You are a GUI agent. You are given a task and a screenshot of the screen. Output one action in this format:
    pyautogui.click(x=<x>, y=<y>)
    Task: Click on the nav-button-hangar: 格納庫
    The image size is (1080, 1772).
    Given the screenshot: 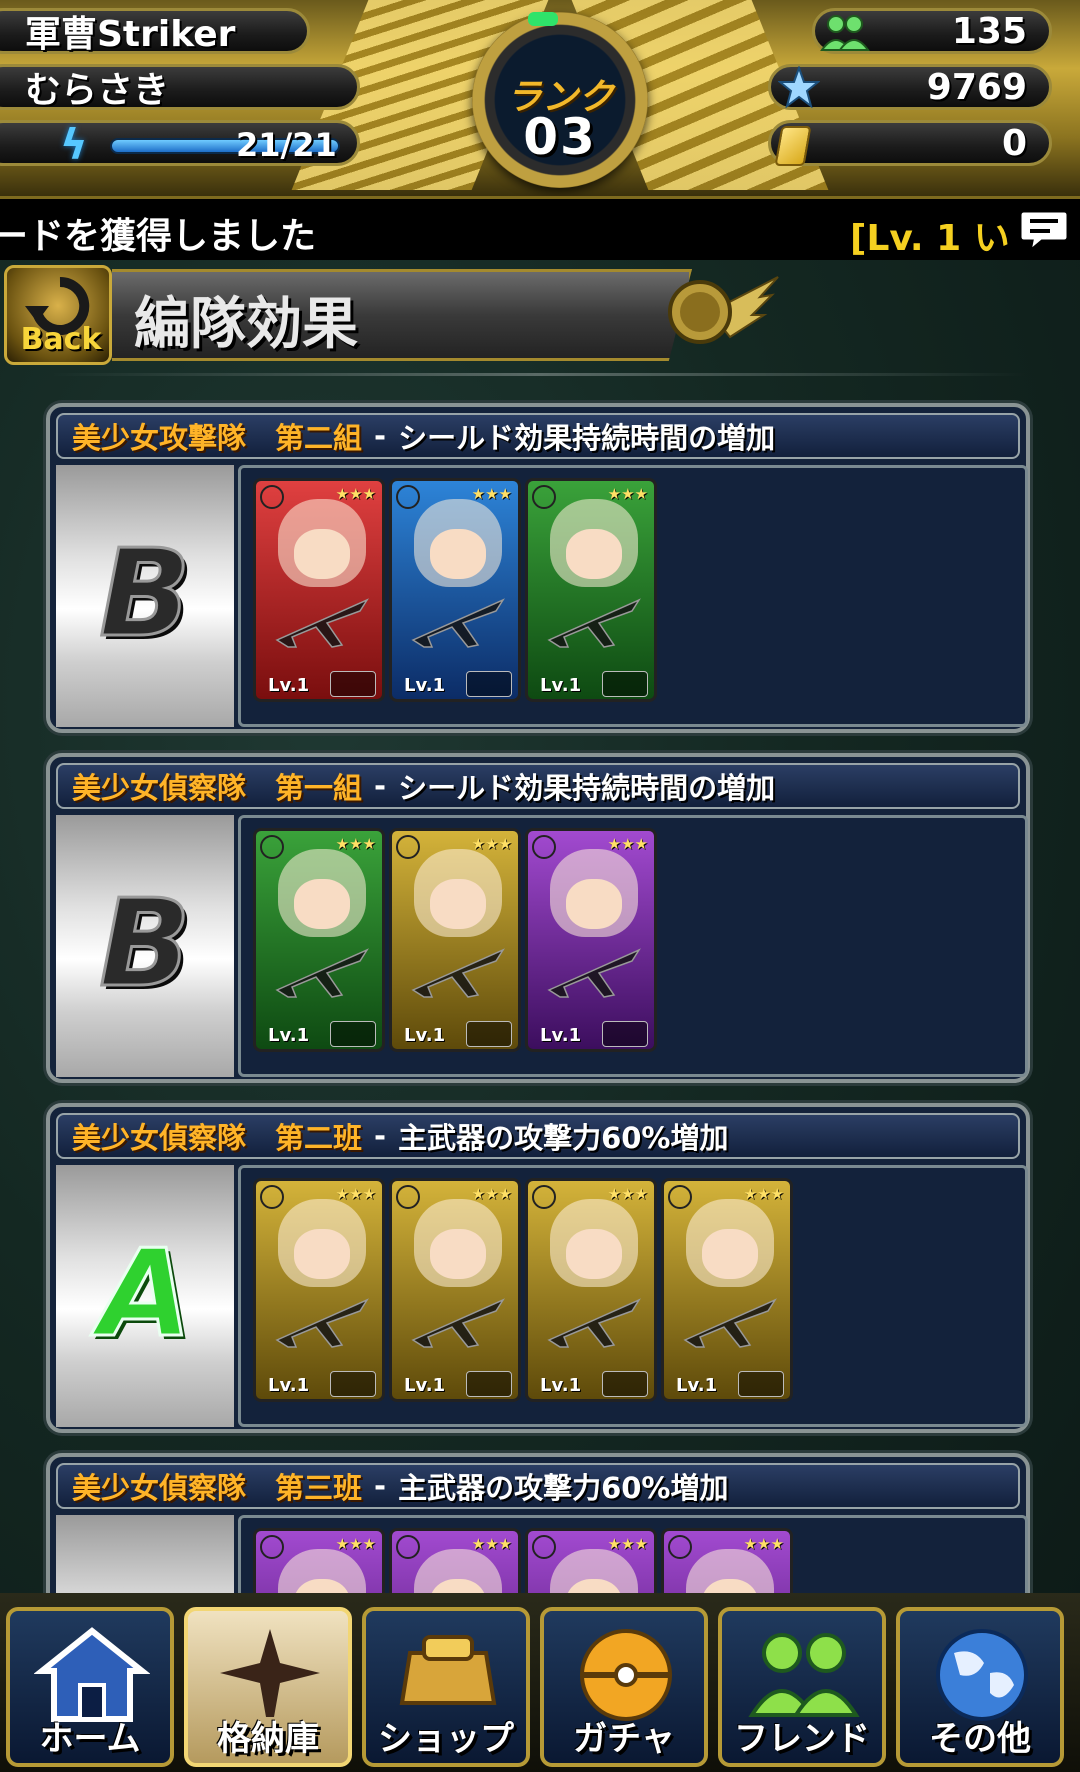 What is the action you would take?
    pyautogui.click(x=268, y=1687)
    